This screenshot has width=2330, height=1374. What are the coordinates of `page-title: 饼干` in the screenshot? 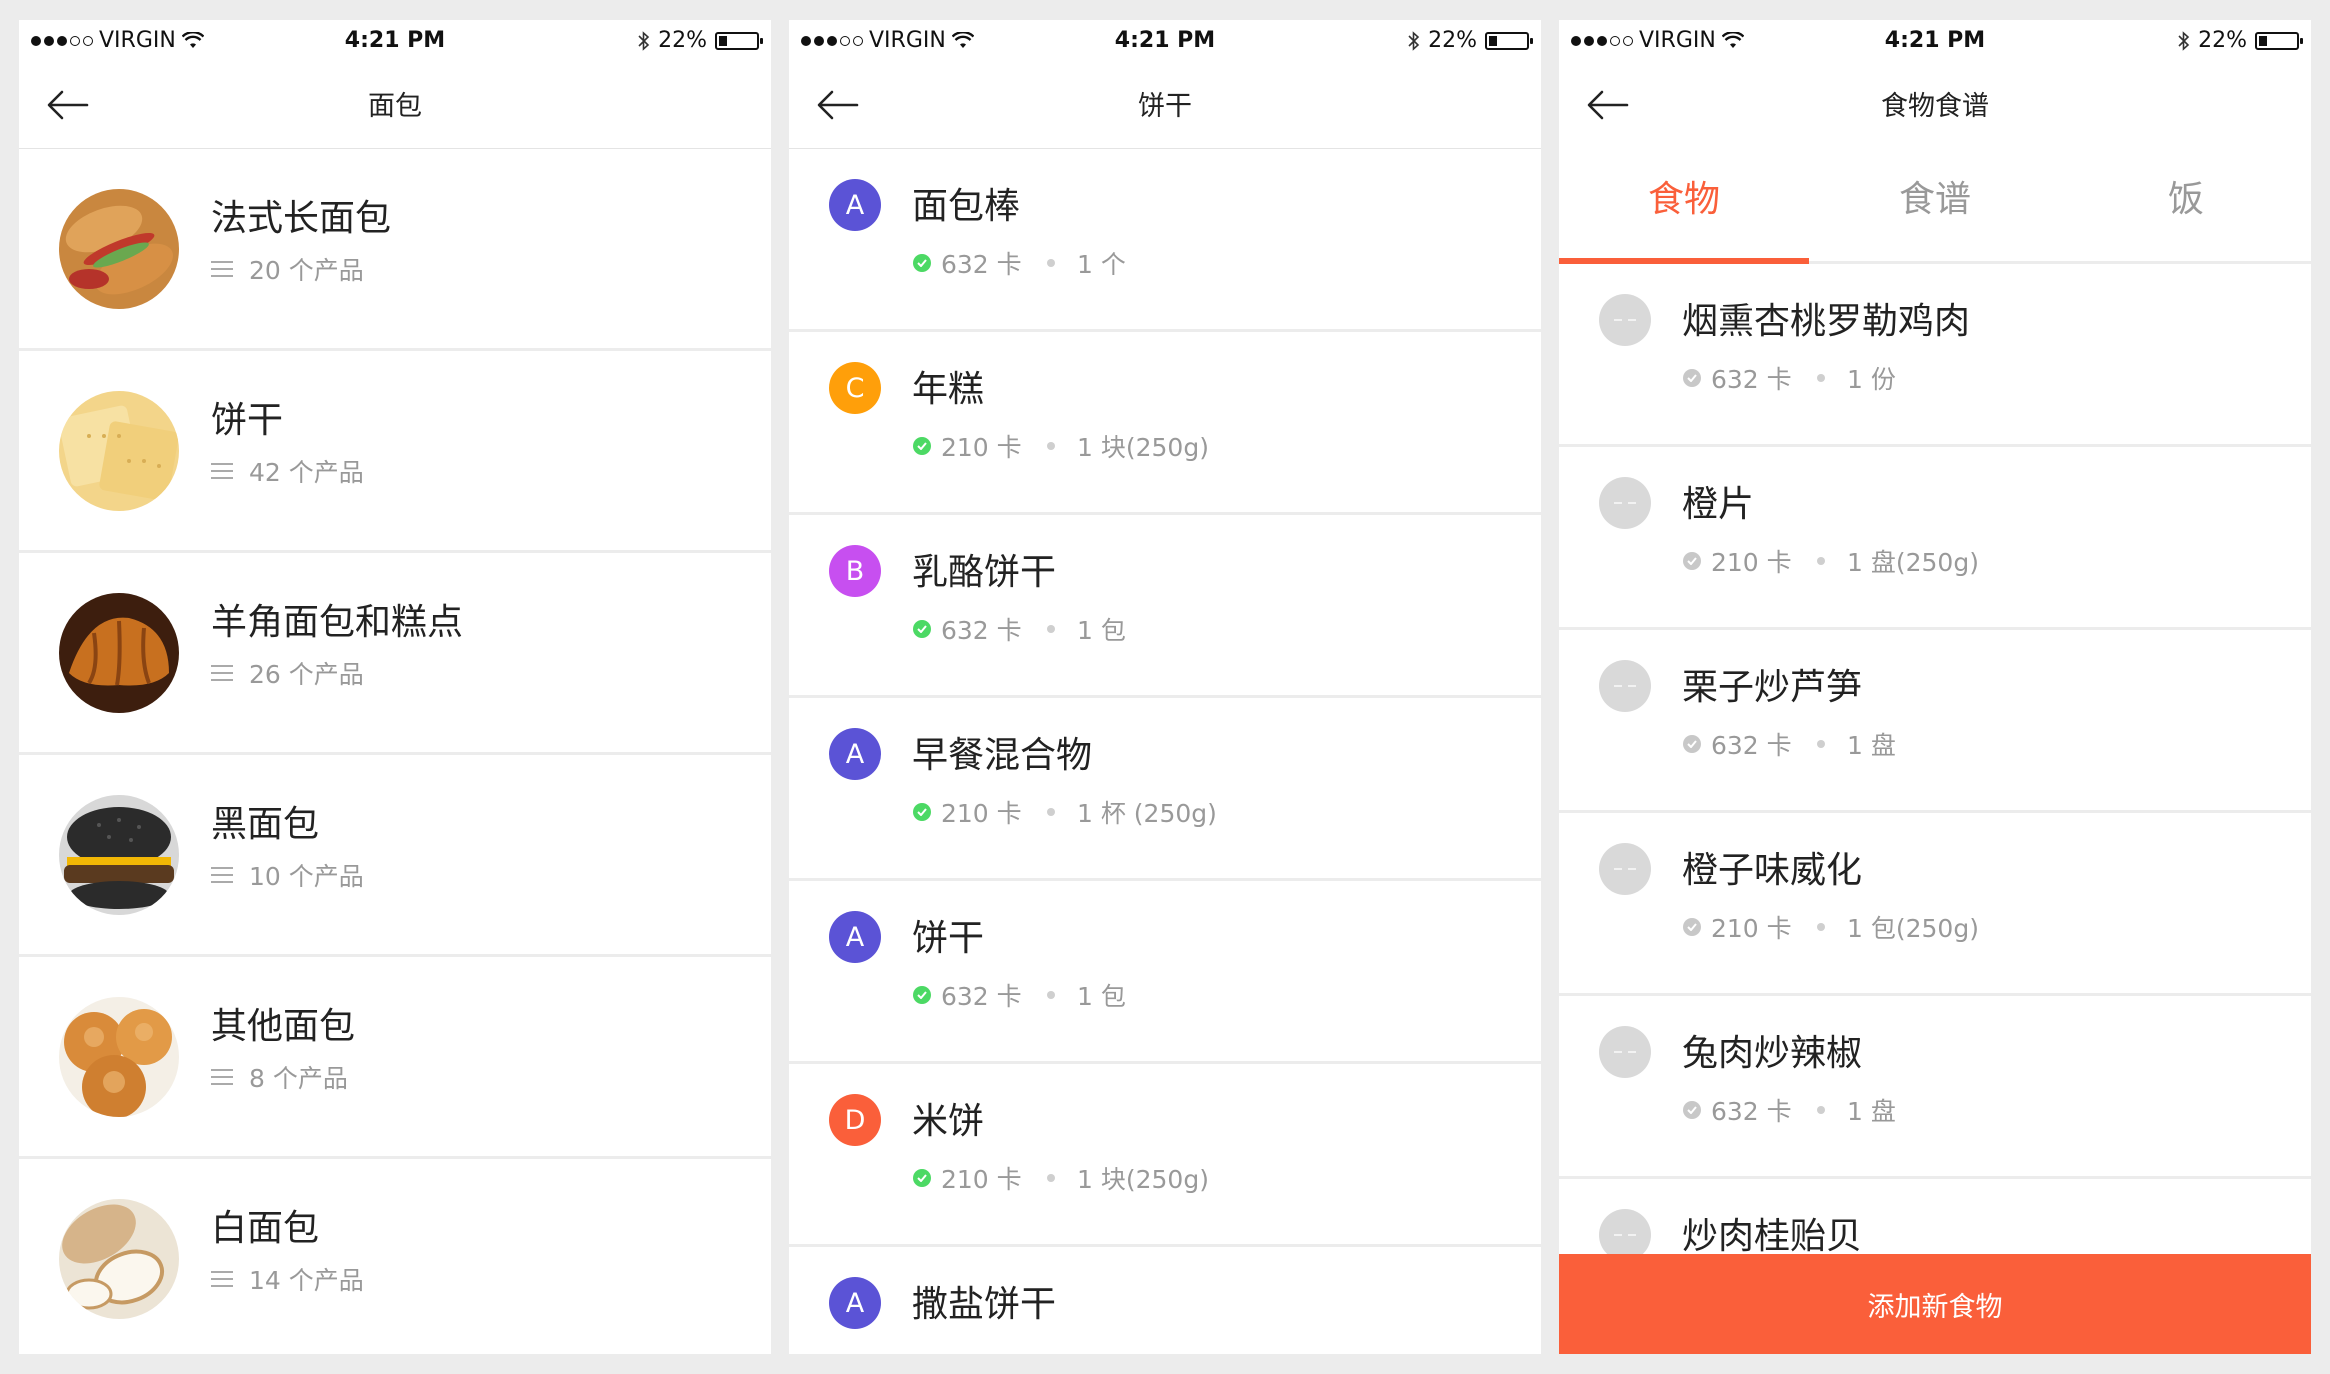 It's located at (1165, 106).